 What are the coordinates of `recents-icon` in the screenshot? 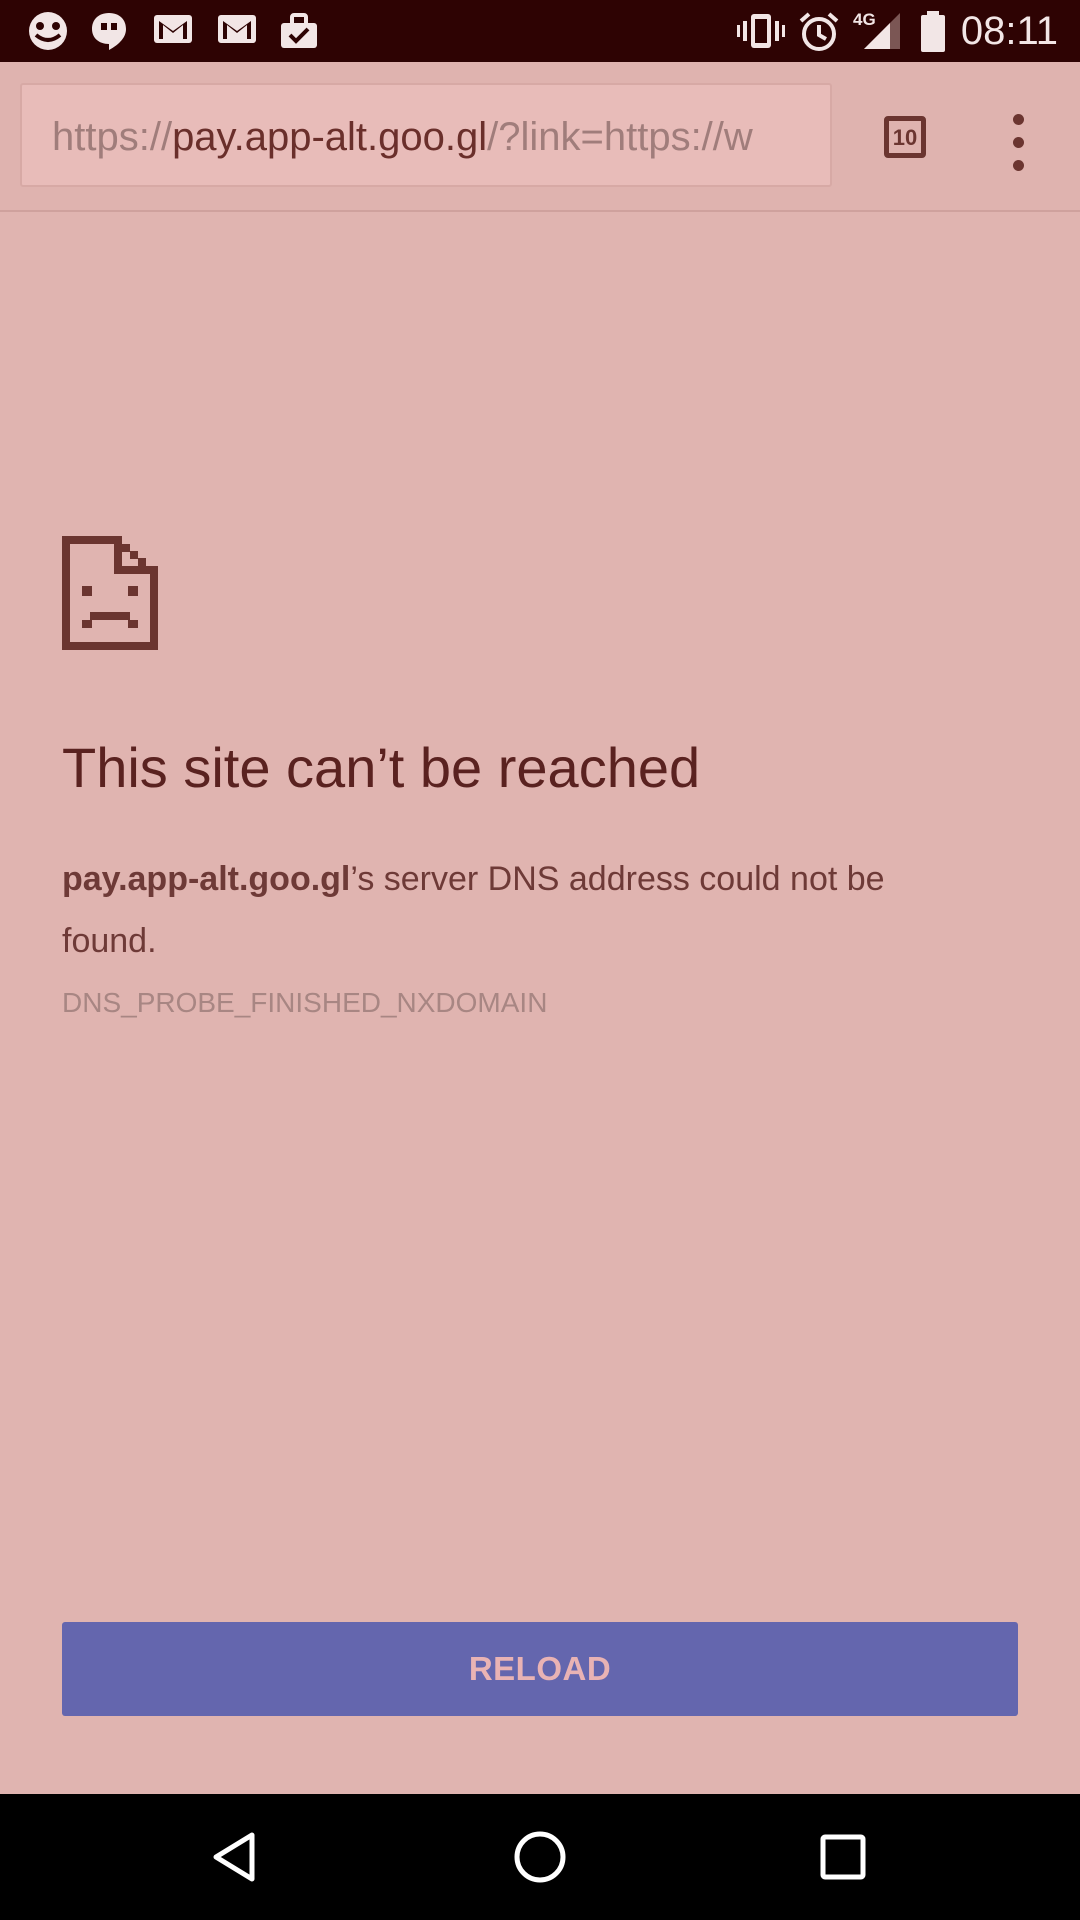 It's located at (843, 1857).